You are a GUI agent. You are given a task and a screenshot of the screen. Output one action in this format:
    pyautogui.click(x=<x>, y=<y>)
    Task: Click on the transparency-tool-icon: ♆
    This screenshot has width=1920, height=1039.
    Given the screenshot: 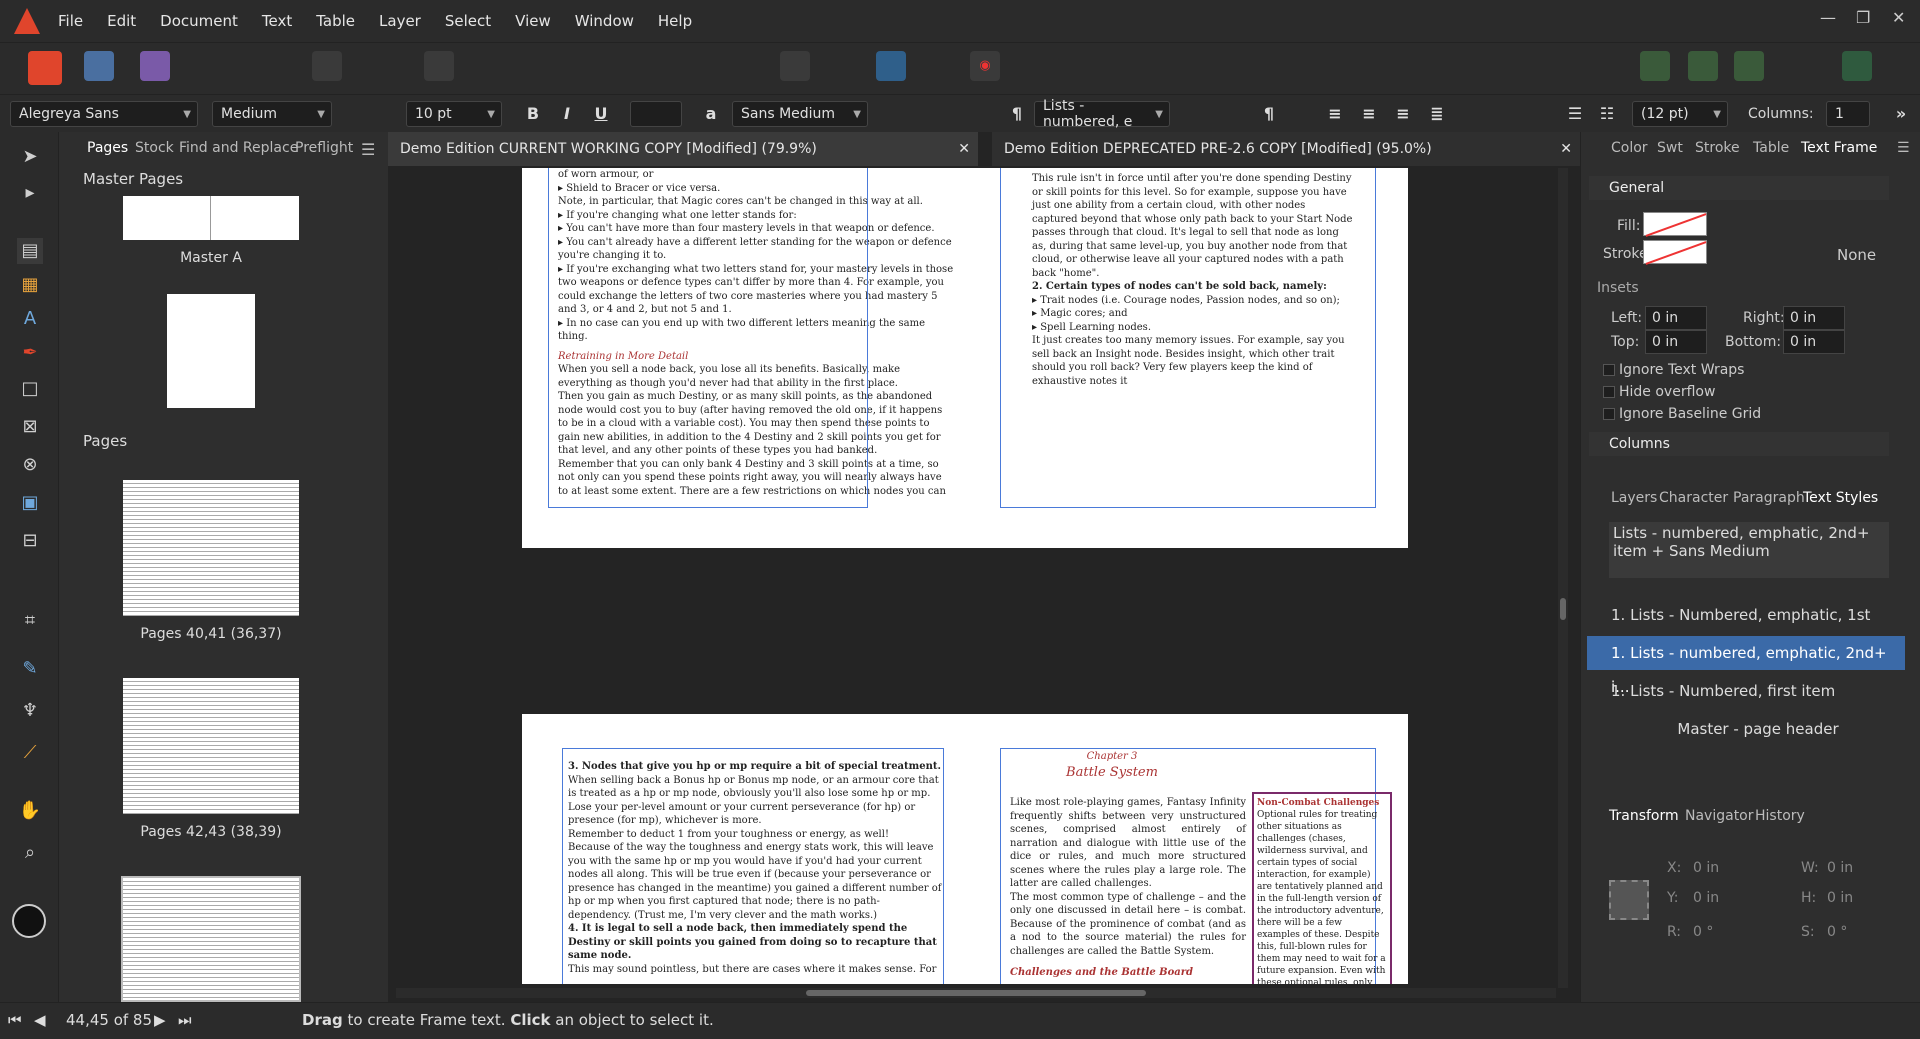 What is the action you would take?
    pyautogui.click(x=30, y=711)
    